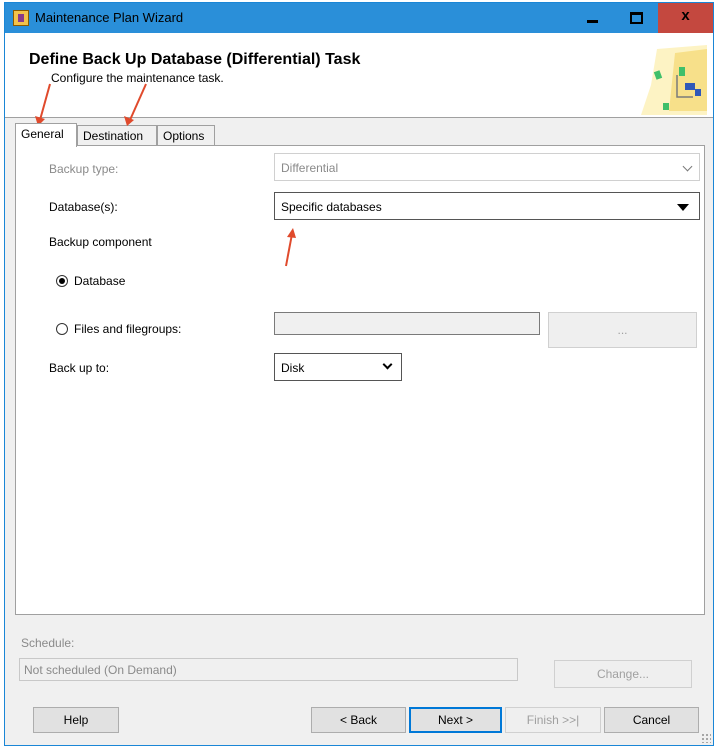 This screenshot has width=718, height=750. Describe the element at coordinates (359, 18) in the screenshot. I see `title-bar: Maintenance Plan Wizard x` at that location.